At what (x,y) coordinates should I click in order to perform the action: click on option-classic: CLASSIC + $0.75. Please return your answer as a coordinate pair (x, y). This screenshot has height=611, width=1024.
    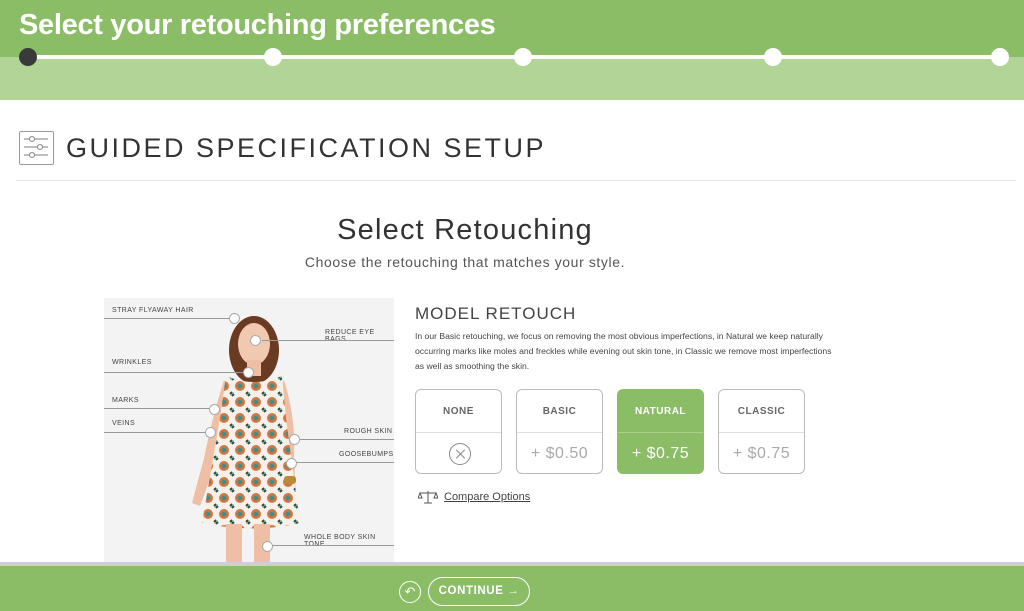
    Looking at the image, I should click on (761, 431).